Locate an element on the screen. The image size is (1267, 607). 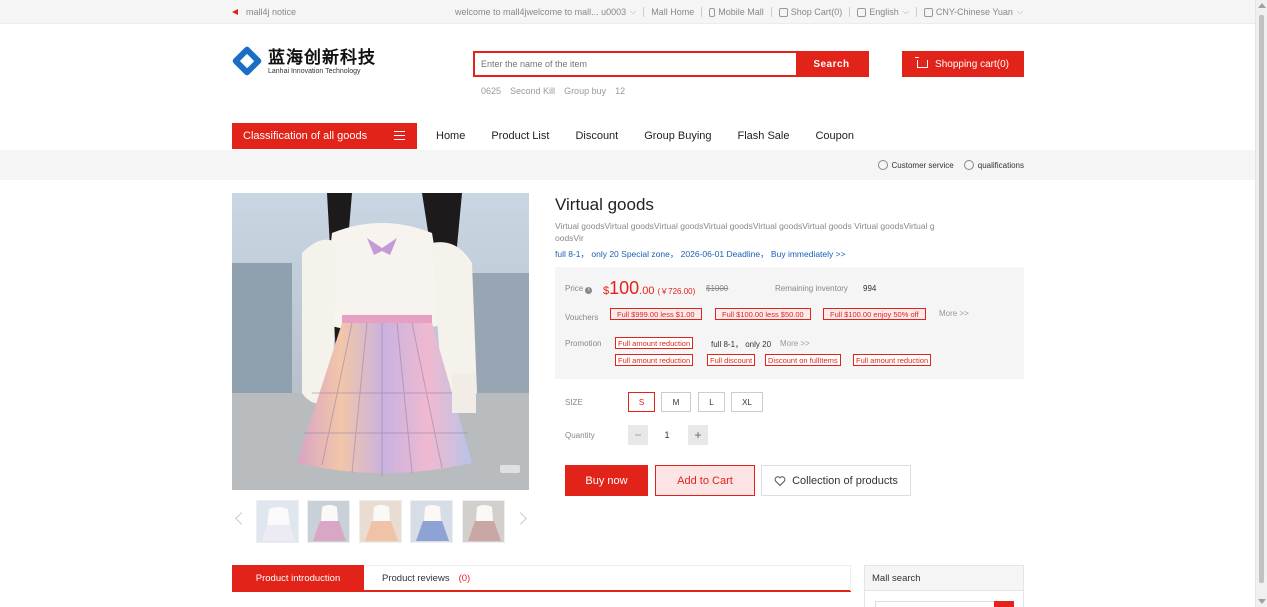
quantity-increase-button: + is located at coordinates (698, 435).